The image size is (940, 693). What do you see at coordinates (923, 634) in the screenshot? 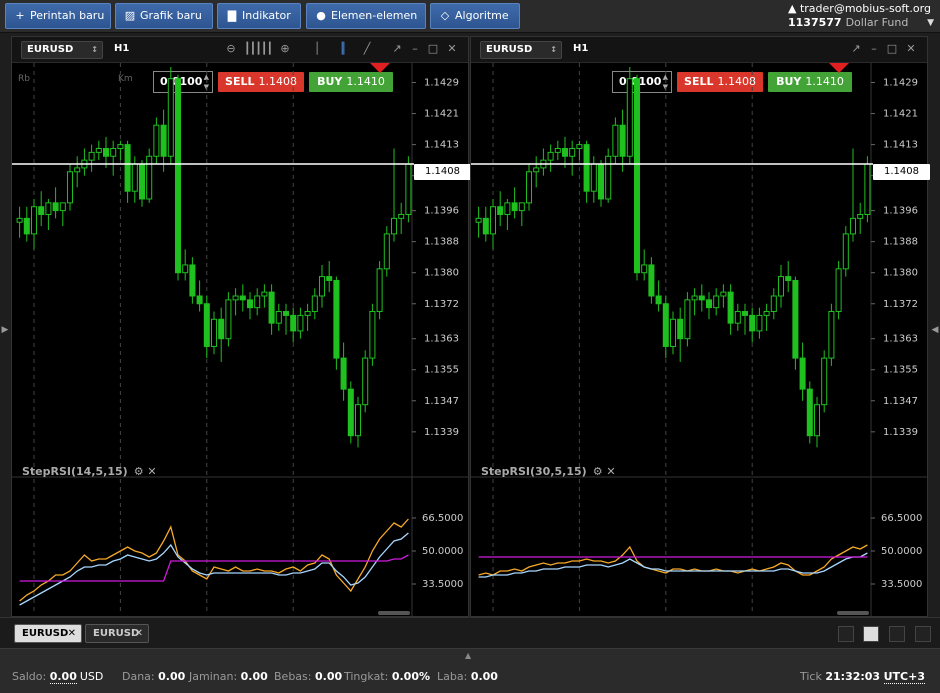
I see `layout-rows-icon` at bounding box center [923, 634].